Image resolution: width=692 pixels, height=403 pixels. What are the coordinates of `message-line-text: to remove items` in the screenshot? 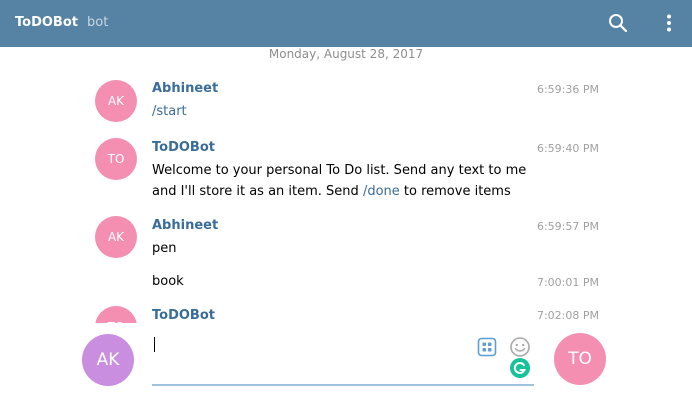 It's located at (455, 191).